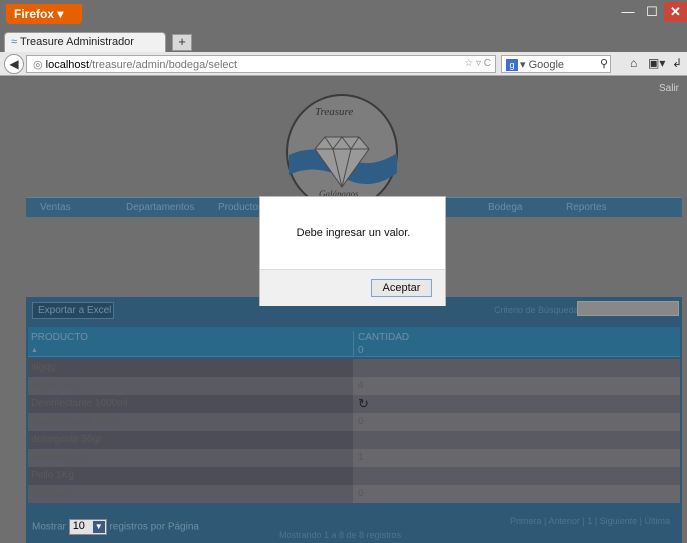 The width and height of the screenshot is (687, 543). I want to click on window-titlebar: Firefox ▾ — ☐ ✕, so click(343, 15).